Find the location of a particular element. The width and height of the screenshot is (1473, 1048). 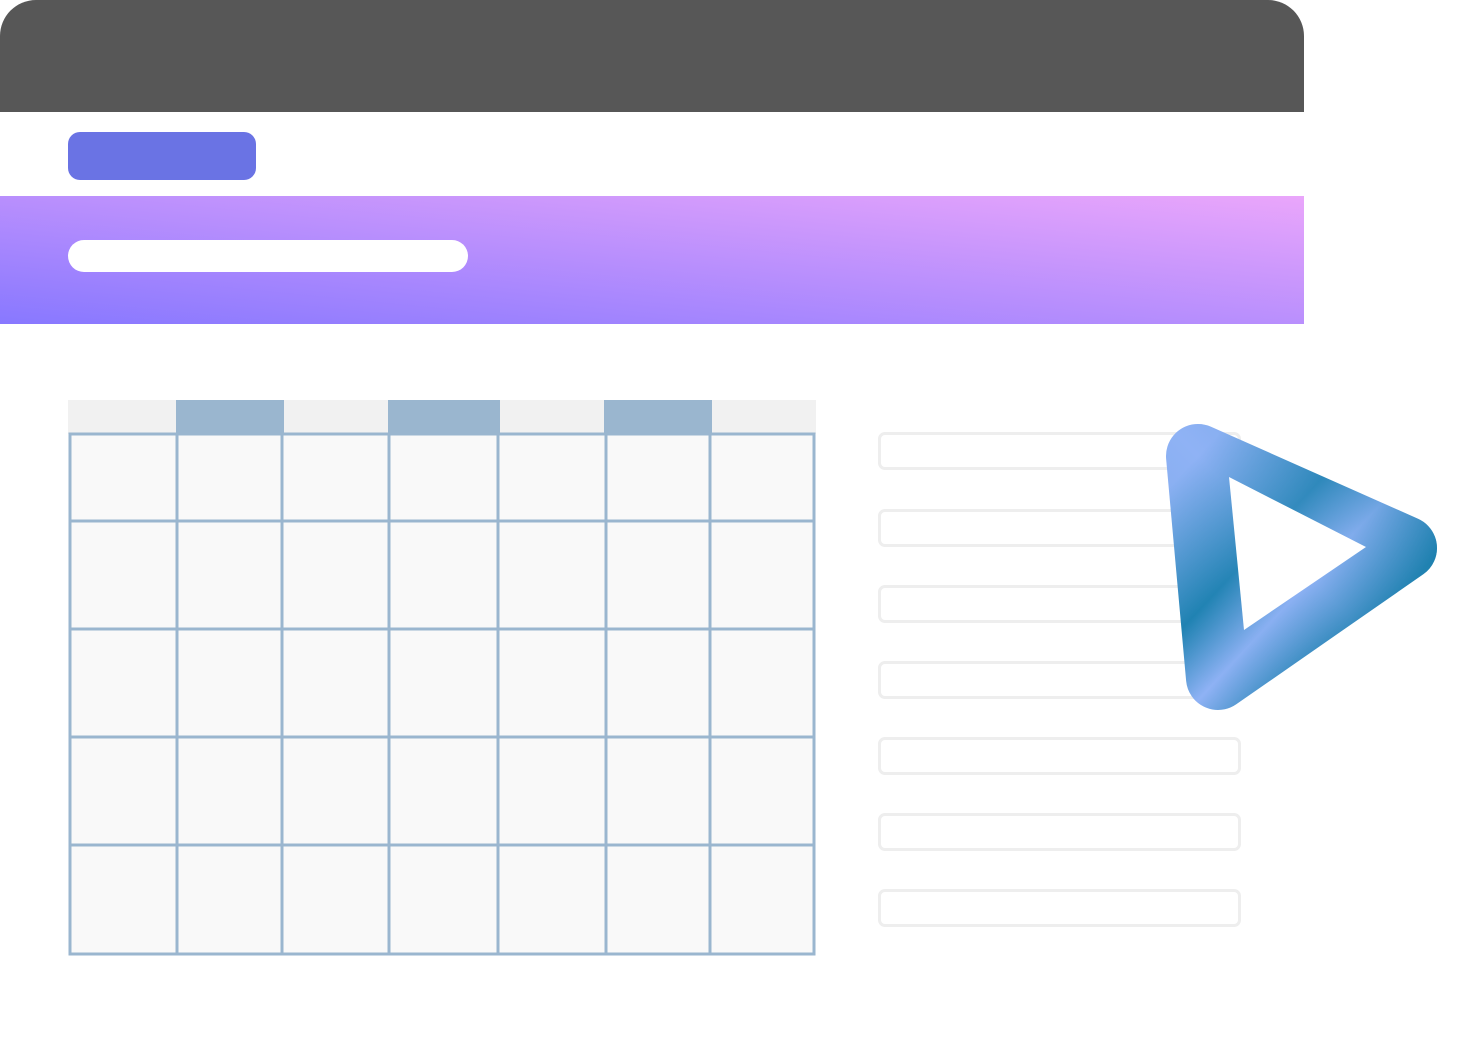

play-triangle-icon is located at coordinates (1301, 567).